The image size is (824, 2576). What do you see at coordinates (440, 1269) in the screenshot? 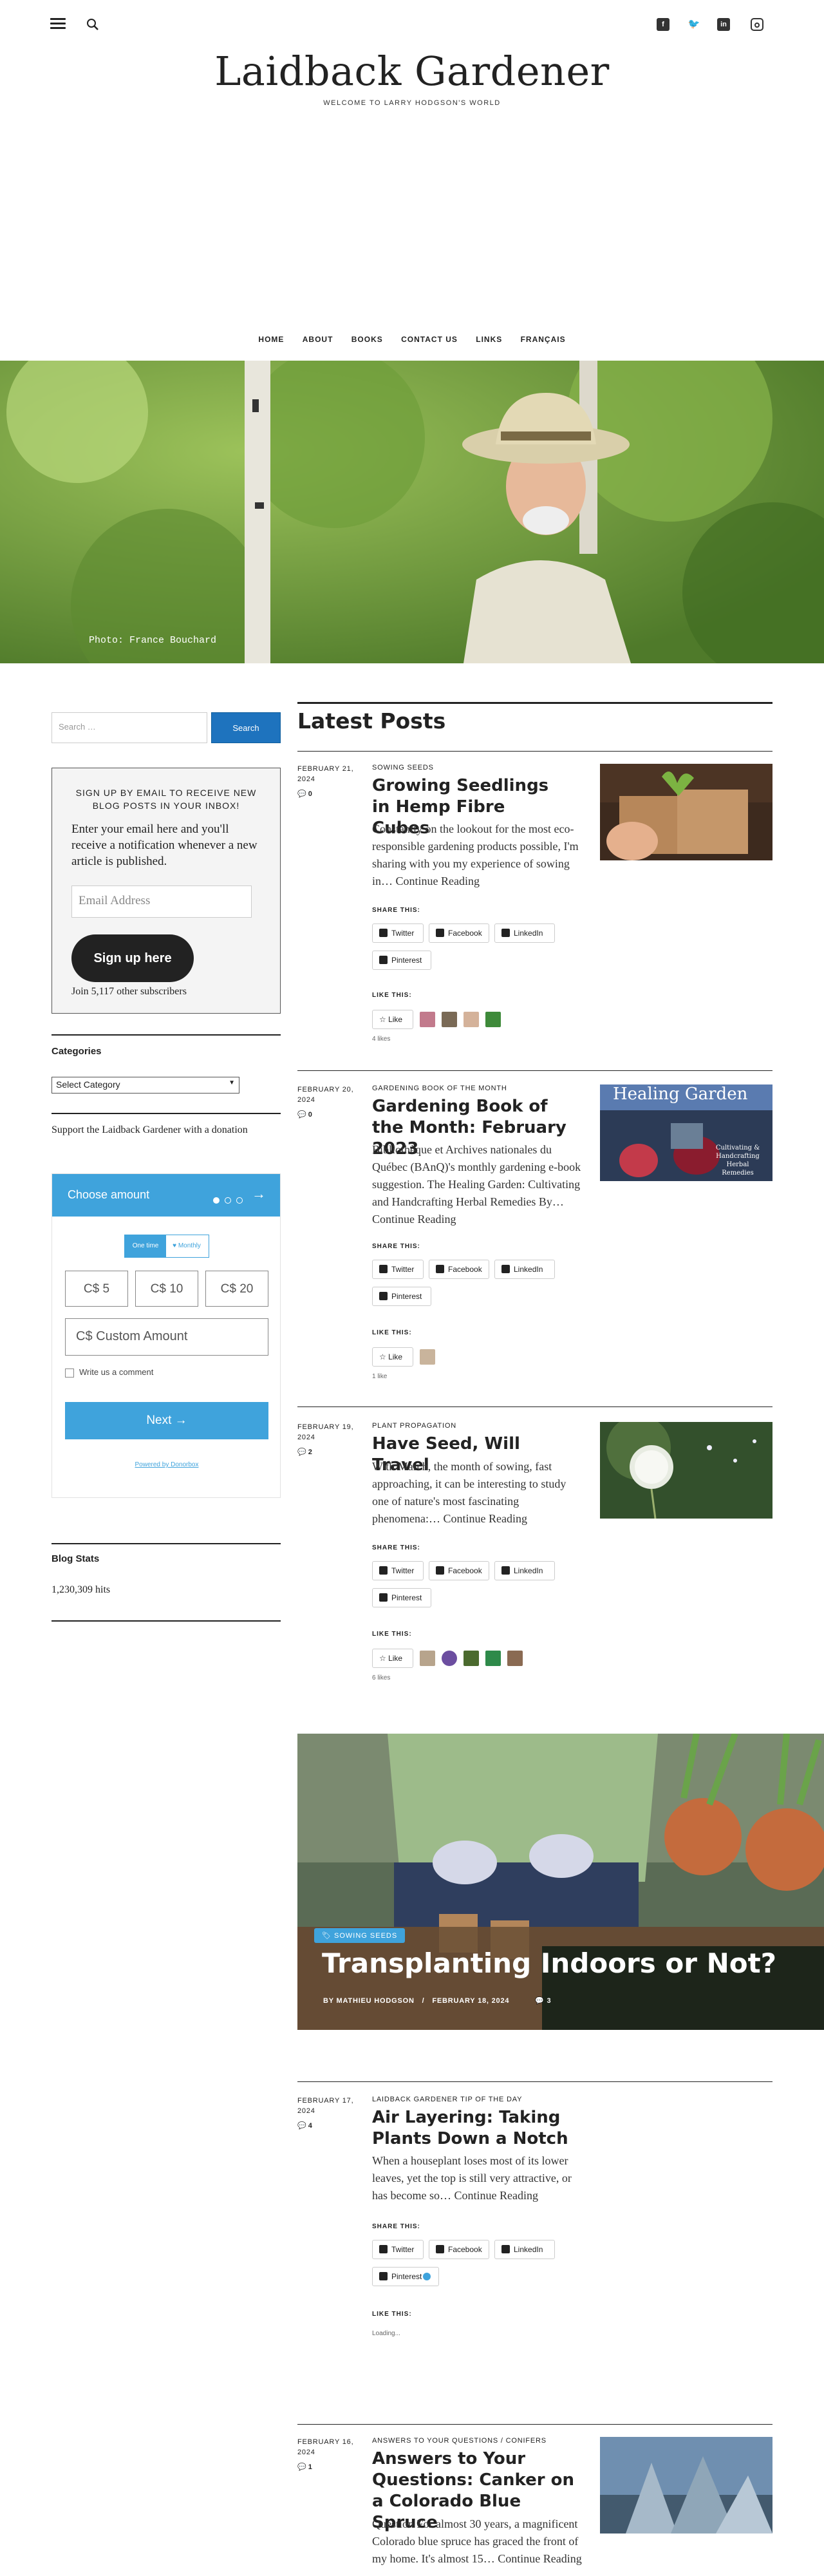
I see `facebook-icon` at bounding box center [440, 1269].